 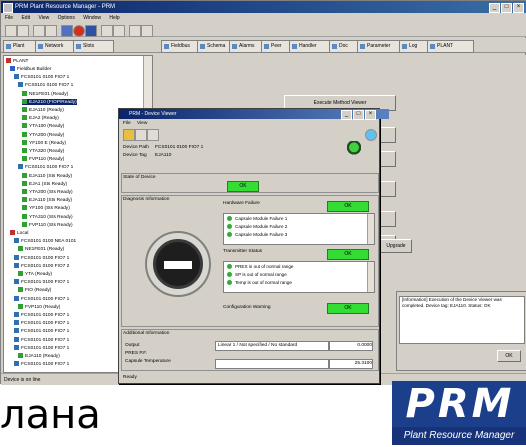 What do you see at coordinates (348, 206) in the screenshot?
I see `hardware-ok-button: OK` at bounding box center [348, 206].